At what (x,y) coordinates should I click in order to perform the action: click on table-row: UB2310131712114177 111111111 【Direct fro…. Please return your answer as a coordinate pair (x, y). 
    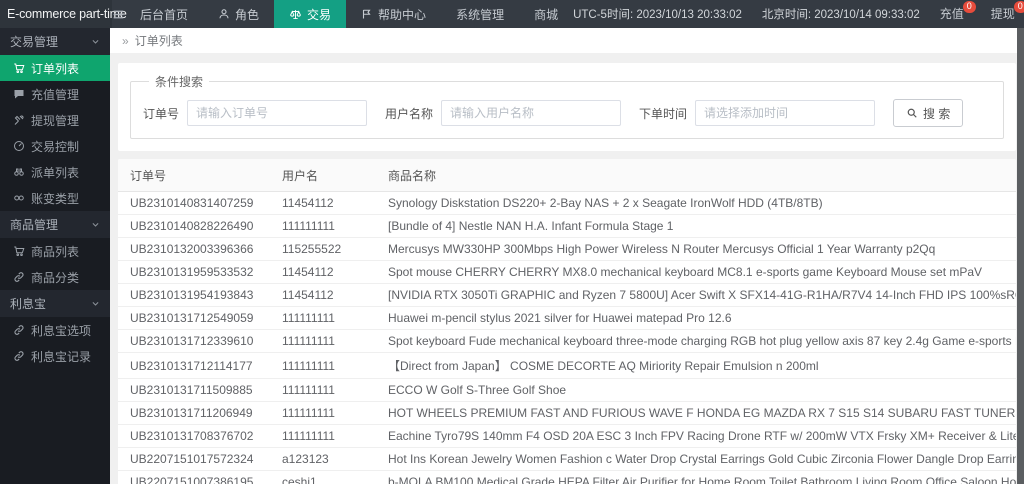
    Looking at the image, I should click on (567, 365).